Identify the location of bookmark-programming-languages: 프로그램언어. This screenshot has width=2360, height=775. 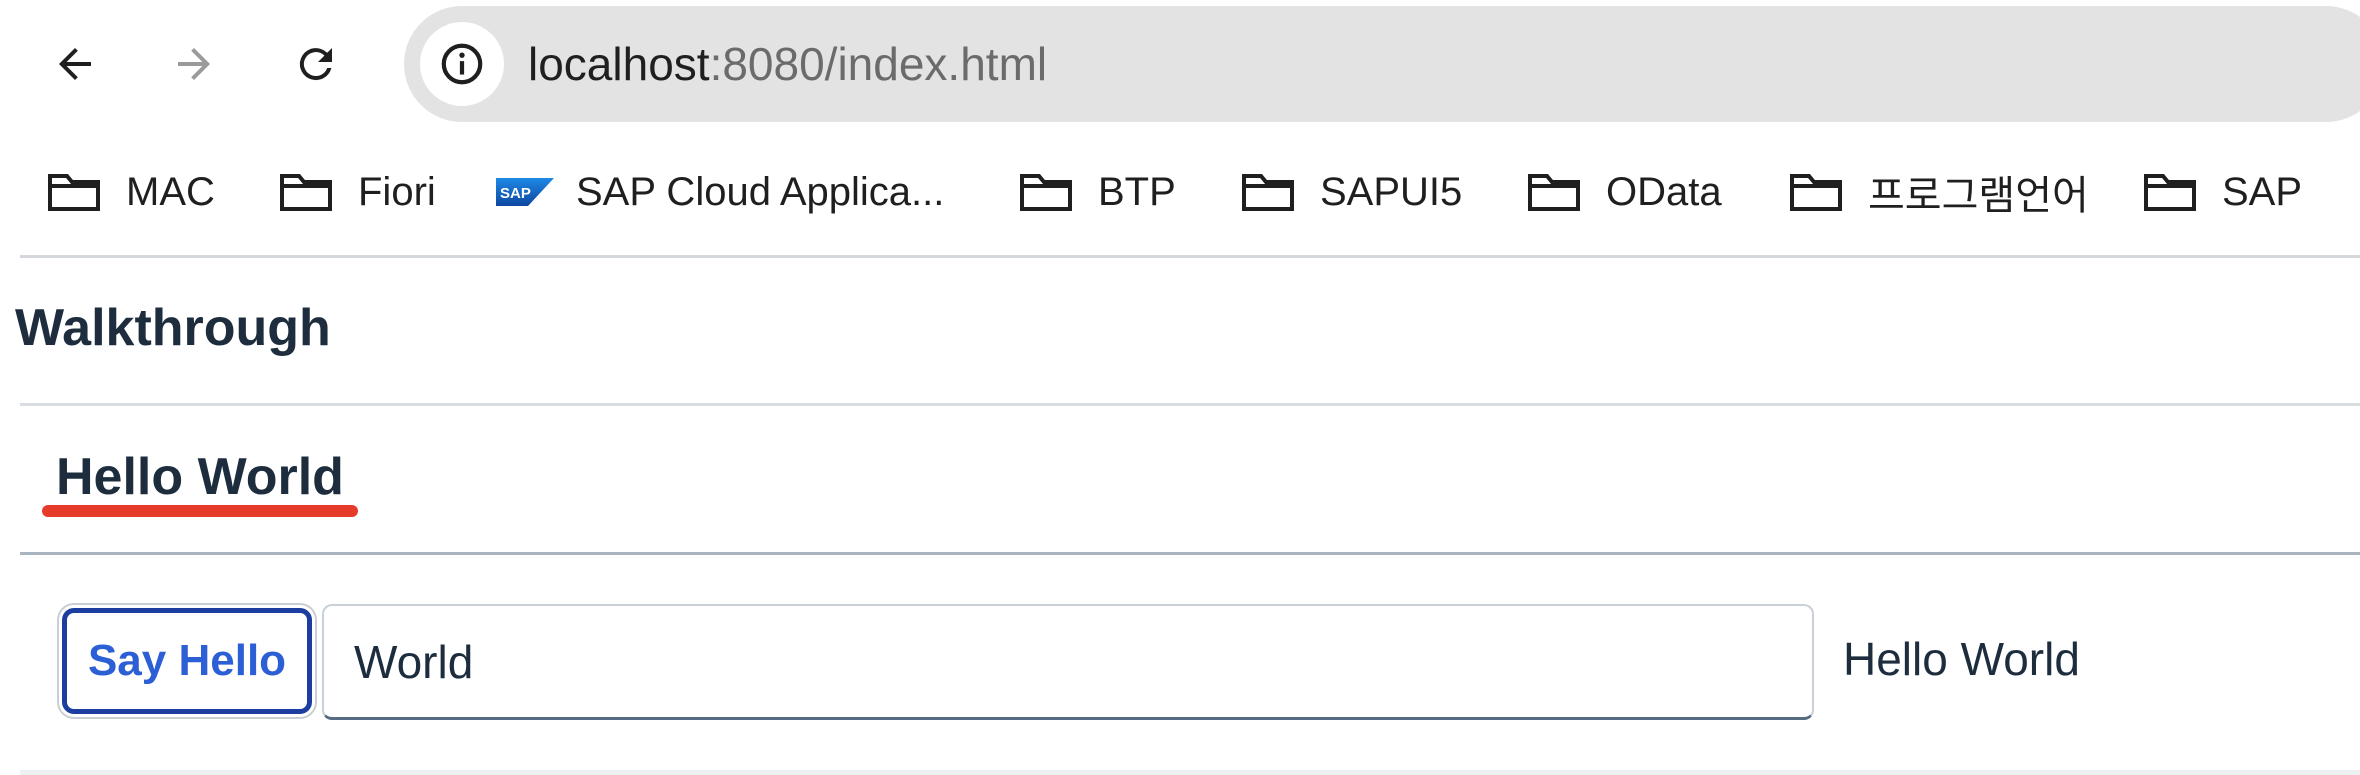
(1938, 192).